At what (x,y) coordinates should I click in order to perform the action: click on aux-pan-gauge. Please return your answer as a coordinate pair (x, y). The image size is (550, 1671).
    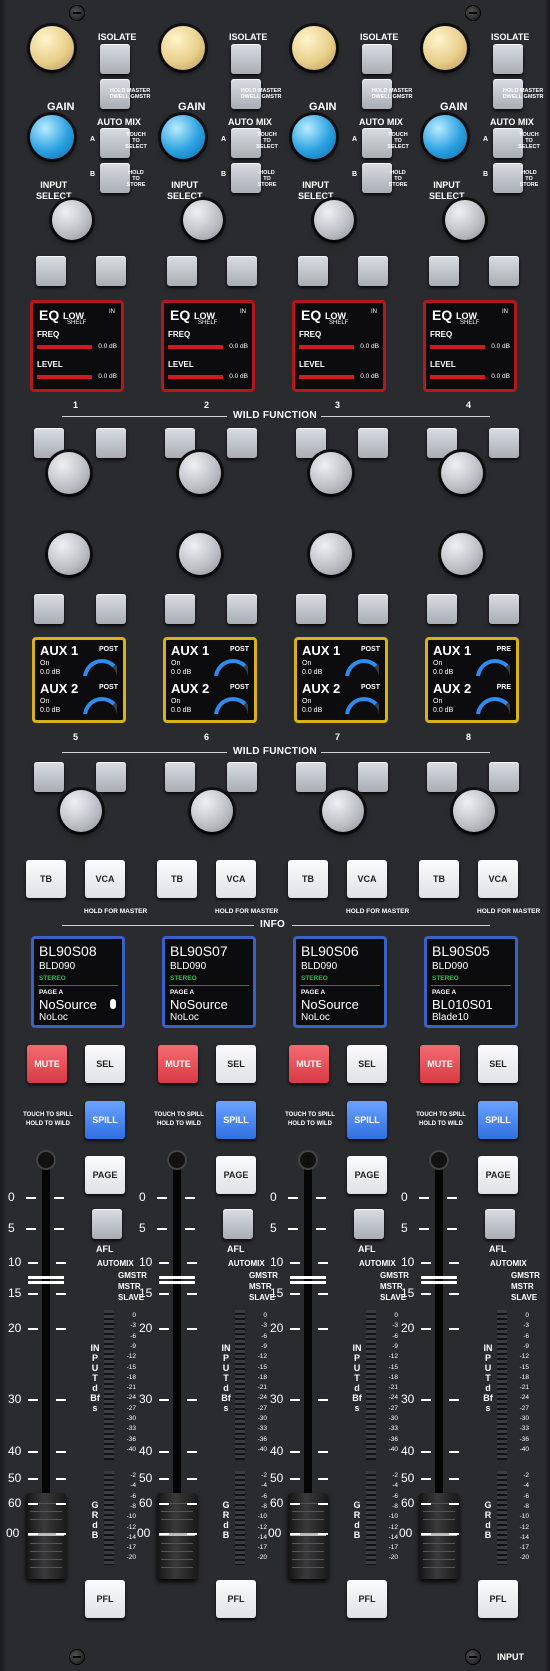
    Looking at the image, I should click on (362, 667).